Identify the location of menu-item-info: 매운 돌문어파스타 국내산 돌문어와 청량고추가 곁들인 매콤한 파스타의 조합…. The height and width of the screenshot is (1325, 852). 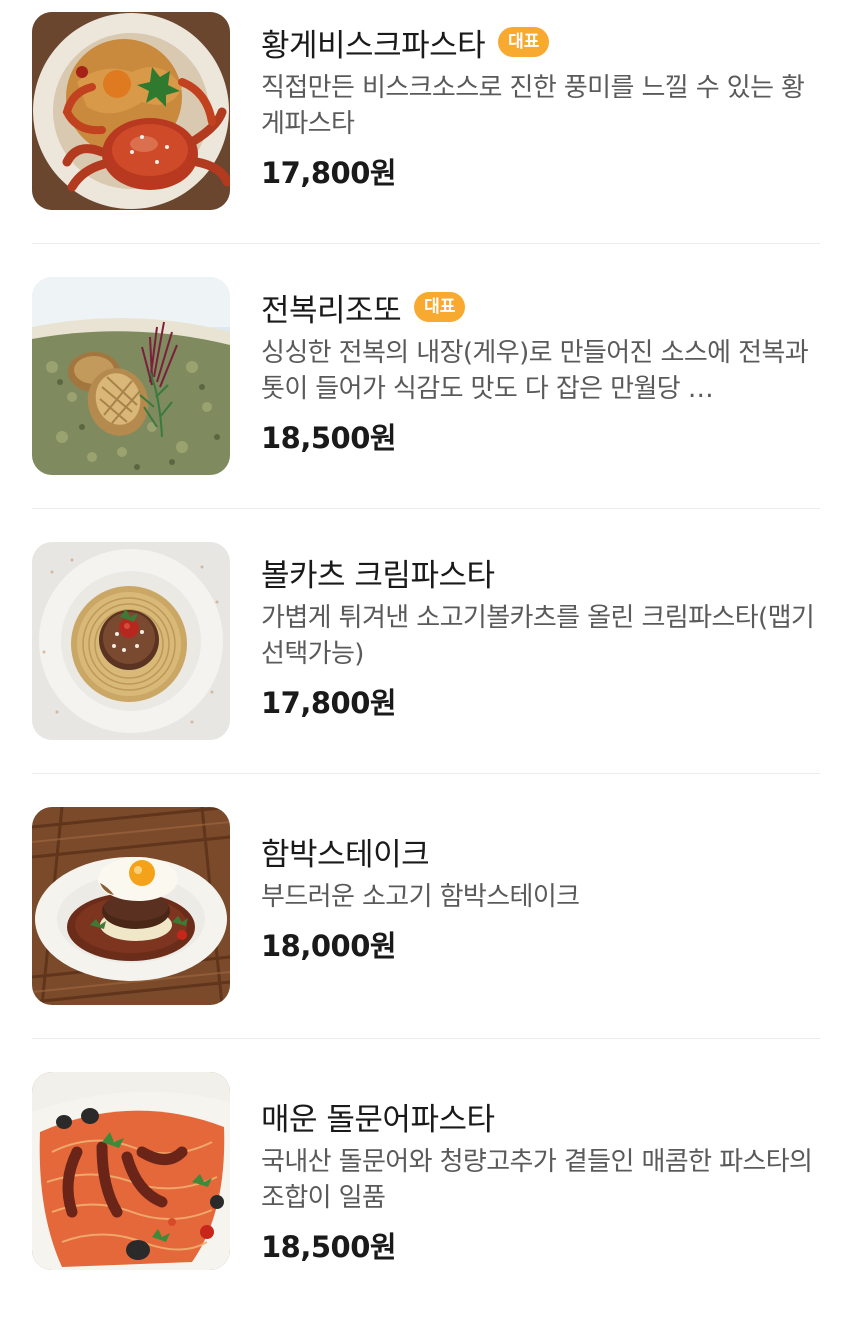
(540, 1180).